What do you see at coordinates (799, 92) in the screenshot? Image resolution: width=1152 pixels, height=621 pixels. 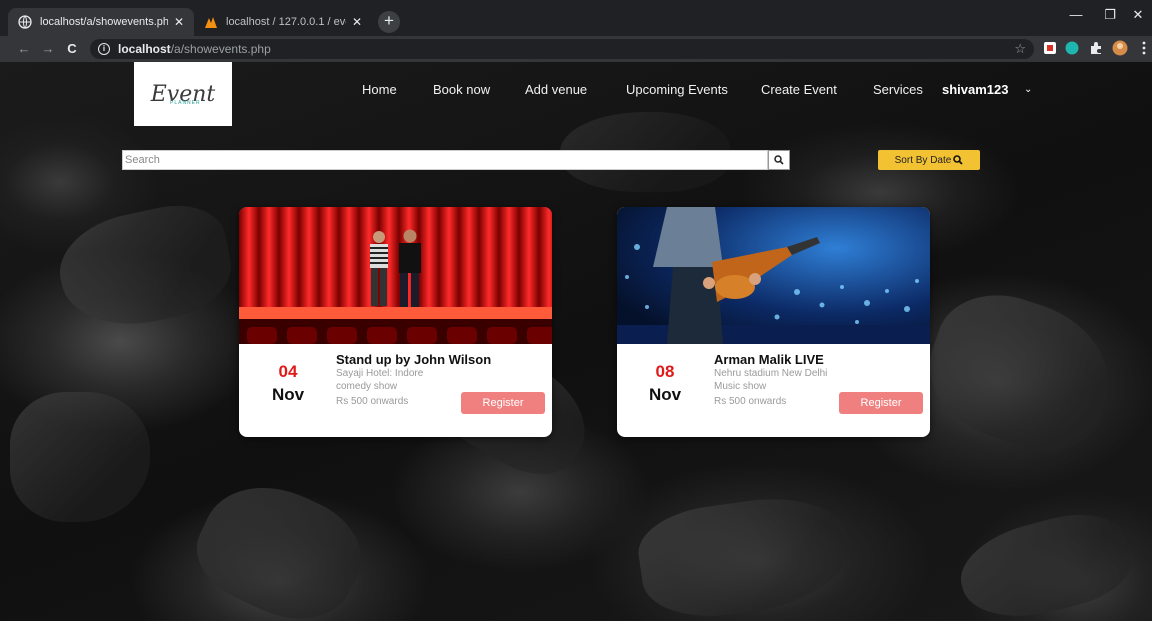 I see `nav-create-event: Create Event` at bounding box center [799, 92].